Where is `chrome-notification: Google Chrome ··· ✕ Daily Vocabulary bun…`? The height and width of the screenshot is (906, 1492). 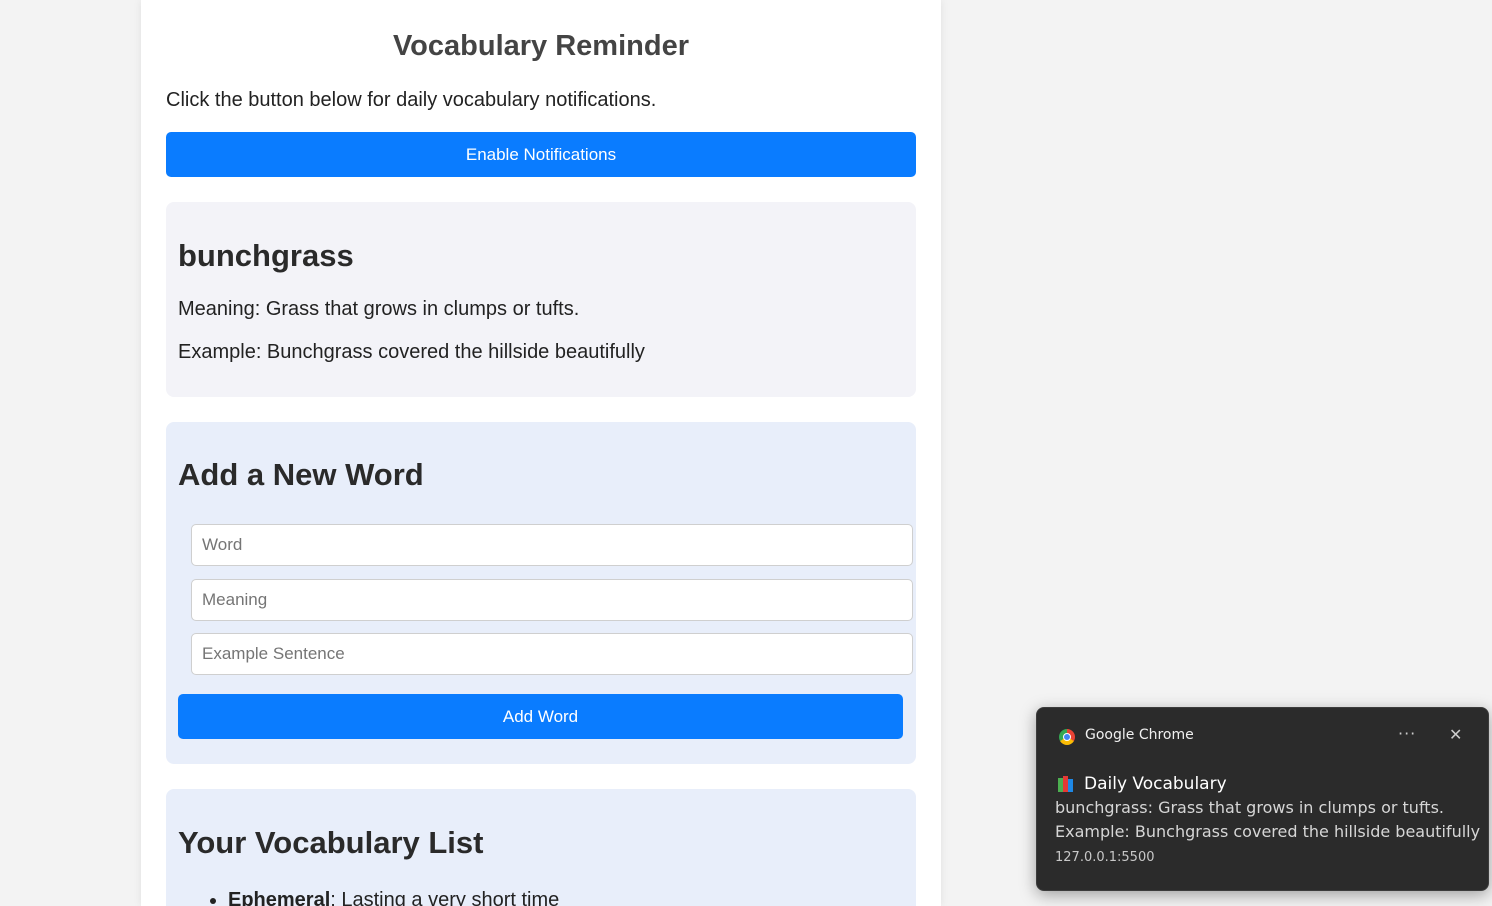 chrome-notification: Google Chrome ··· ✕ Daily Vocabulary bun… is located at coordinates (1262, 799).